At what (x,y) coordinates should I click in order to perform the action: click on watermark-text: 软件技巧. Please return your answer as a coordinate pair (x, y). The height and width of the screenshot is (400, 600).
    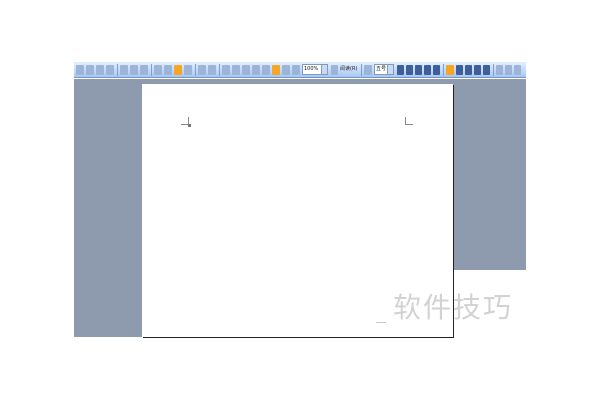
    Looking at the image, I should click on (453, 307).